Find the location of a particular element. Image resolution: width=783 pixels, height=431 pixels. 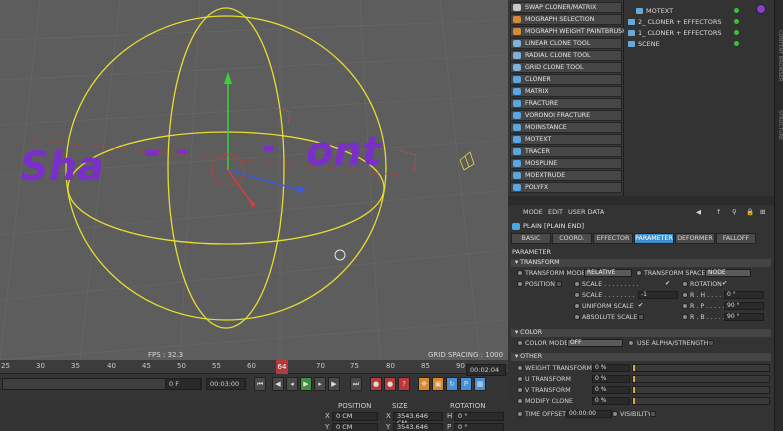

u-transform-field: 0 % is located at coordinates (611, 379).